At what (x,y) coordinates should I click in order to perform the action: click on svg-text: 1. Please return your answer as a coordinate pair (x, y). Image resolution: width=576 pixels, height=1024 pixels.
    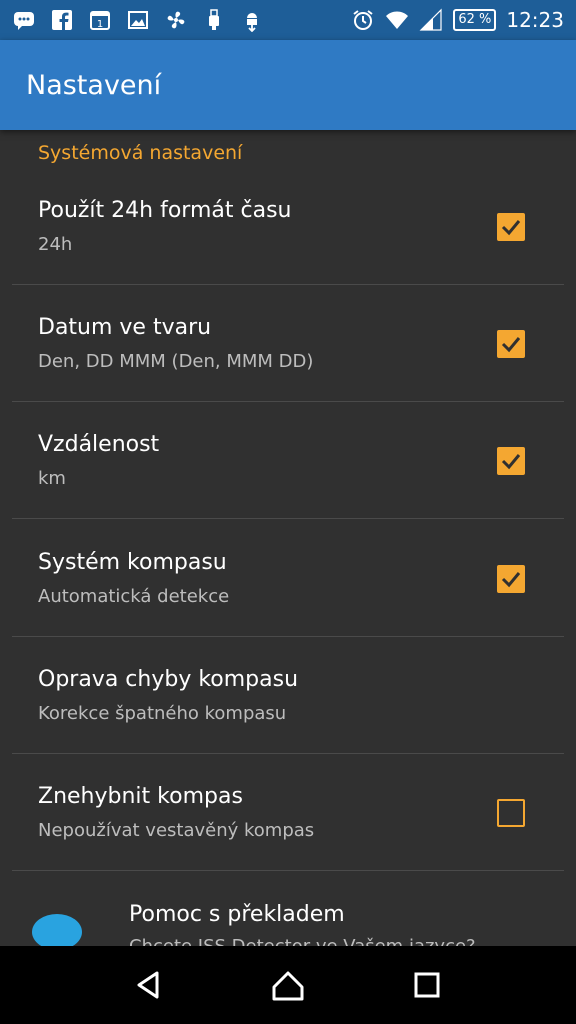
    Looking at the image, I should click on (100, 24).